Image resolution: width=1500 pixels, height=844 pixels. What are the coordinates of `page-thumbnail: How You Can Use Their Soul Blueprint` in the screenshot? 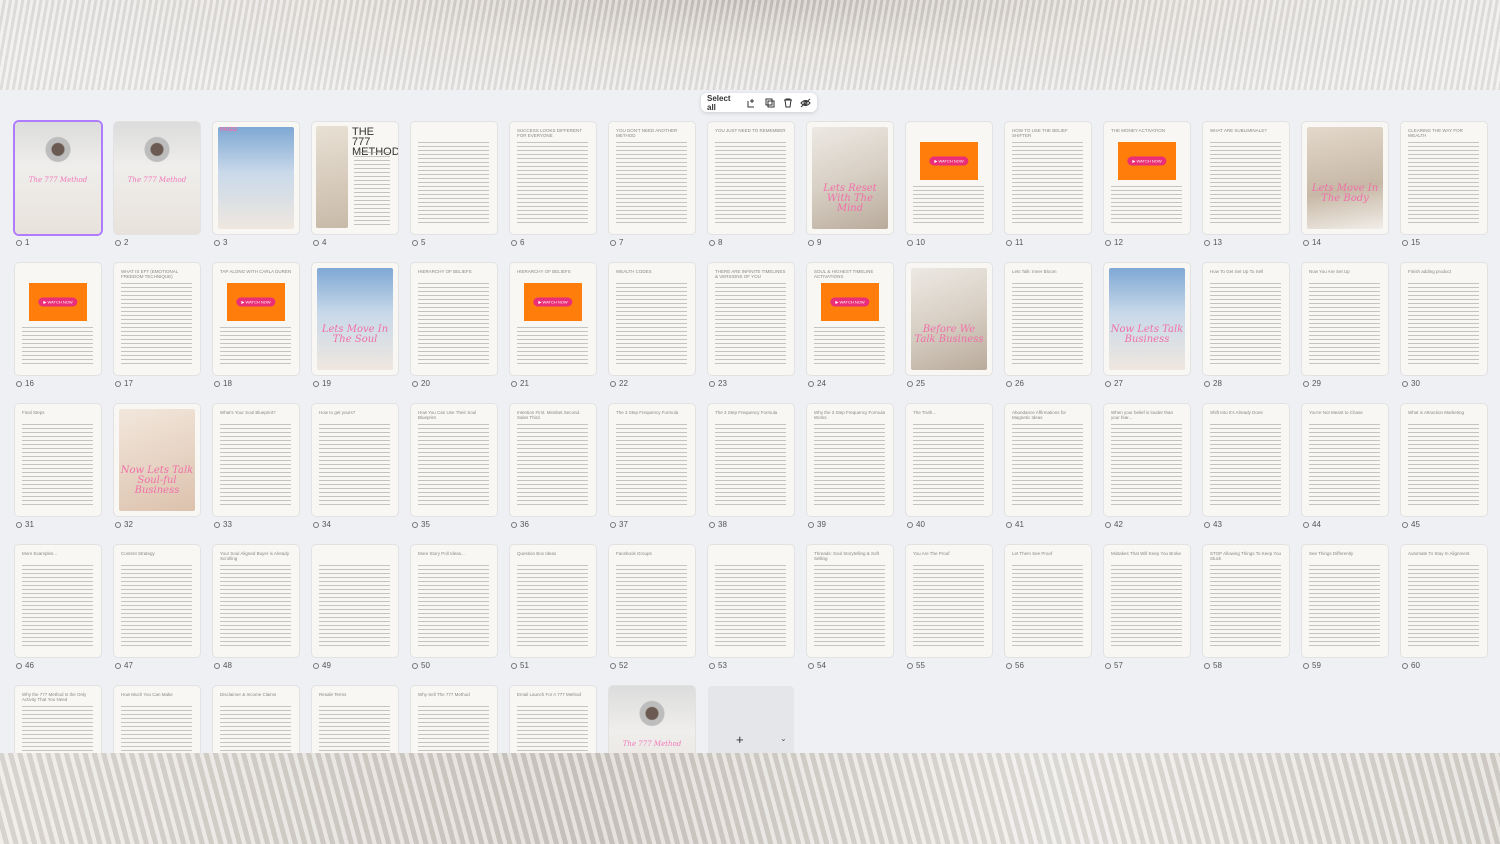 It's located at (454, 460).